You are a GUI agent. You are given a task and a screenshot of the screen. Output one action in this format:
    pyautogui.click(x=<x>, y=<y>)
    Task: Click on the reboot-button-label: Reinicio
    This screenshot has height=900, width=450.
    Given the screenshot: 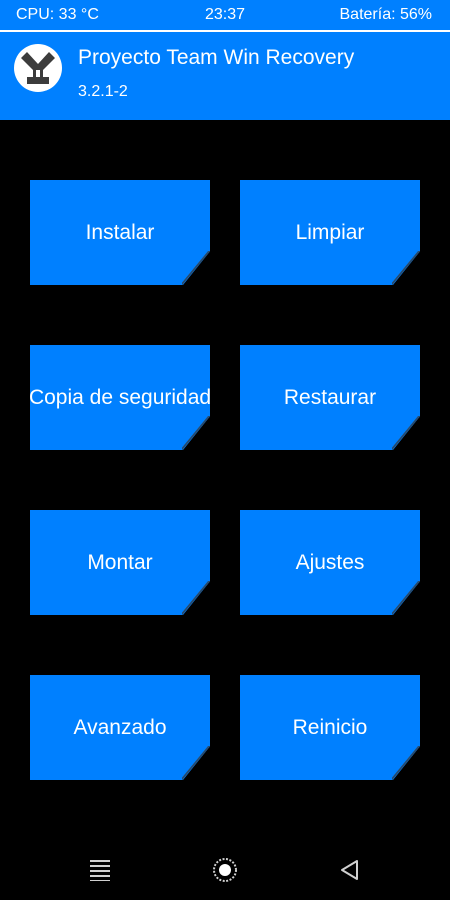 What is the action you would take?
    pyautogui.click(x=330, y=727)
    